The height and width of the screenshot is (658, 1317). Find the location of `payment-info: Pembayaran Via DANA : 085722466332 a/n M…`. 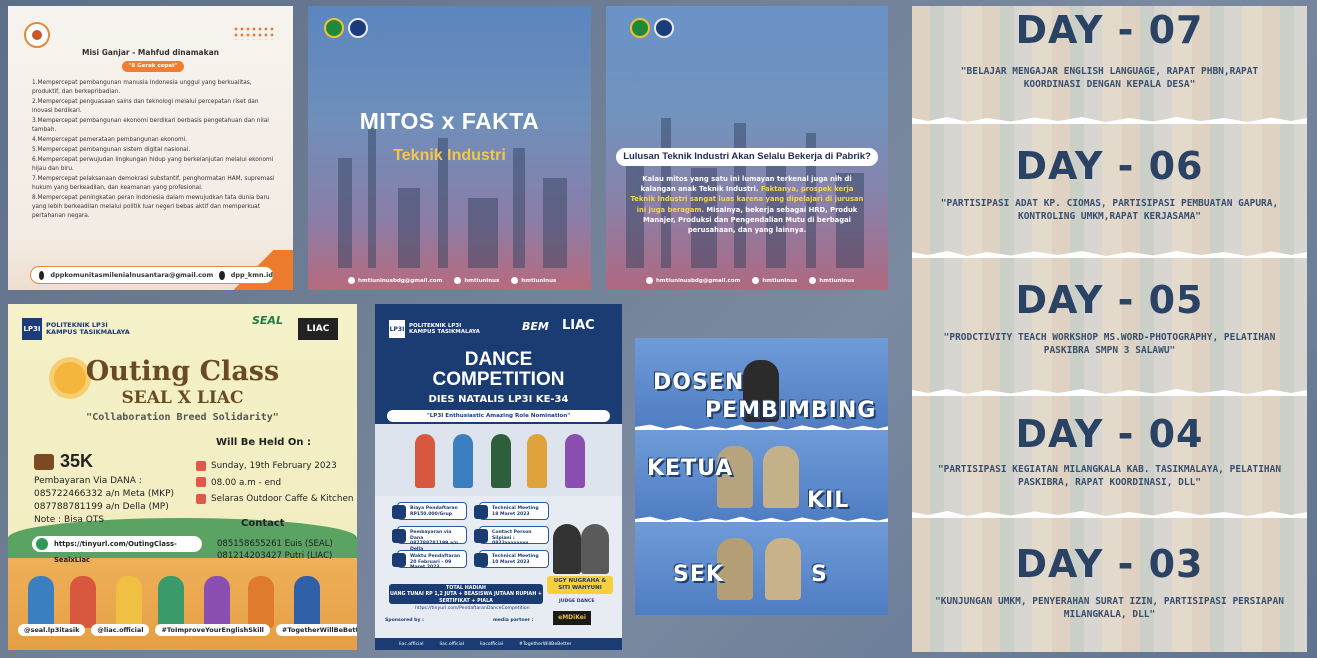

payment-info: Pembayaran Via DANA : 085722466332 a/n M… is located at coordinates (104, 501).